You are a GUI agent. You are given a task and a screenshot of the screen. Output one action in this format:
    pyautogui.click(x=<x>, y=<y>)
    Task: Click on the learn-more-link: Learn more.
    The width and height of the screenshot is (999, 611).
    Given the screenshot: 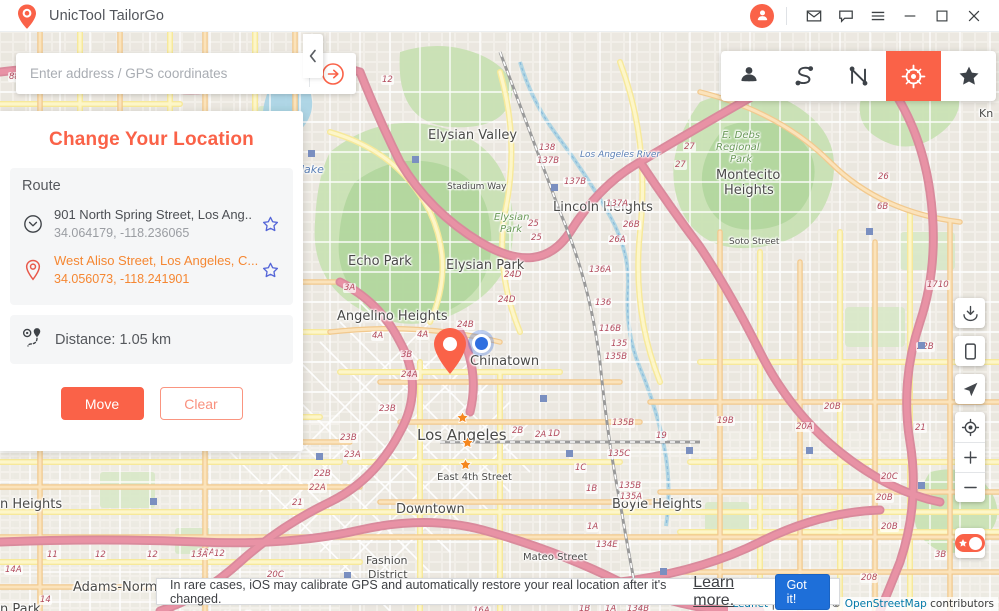 What is the action you would take?
    pyautogui.click(x=733, y=592)
    